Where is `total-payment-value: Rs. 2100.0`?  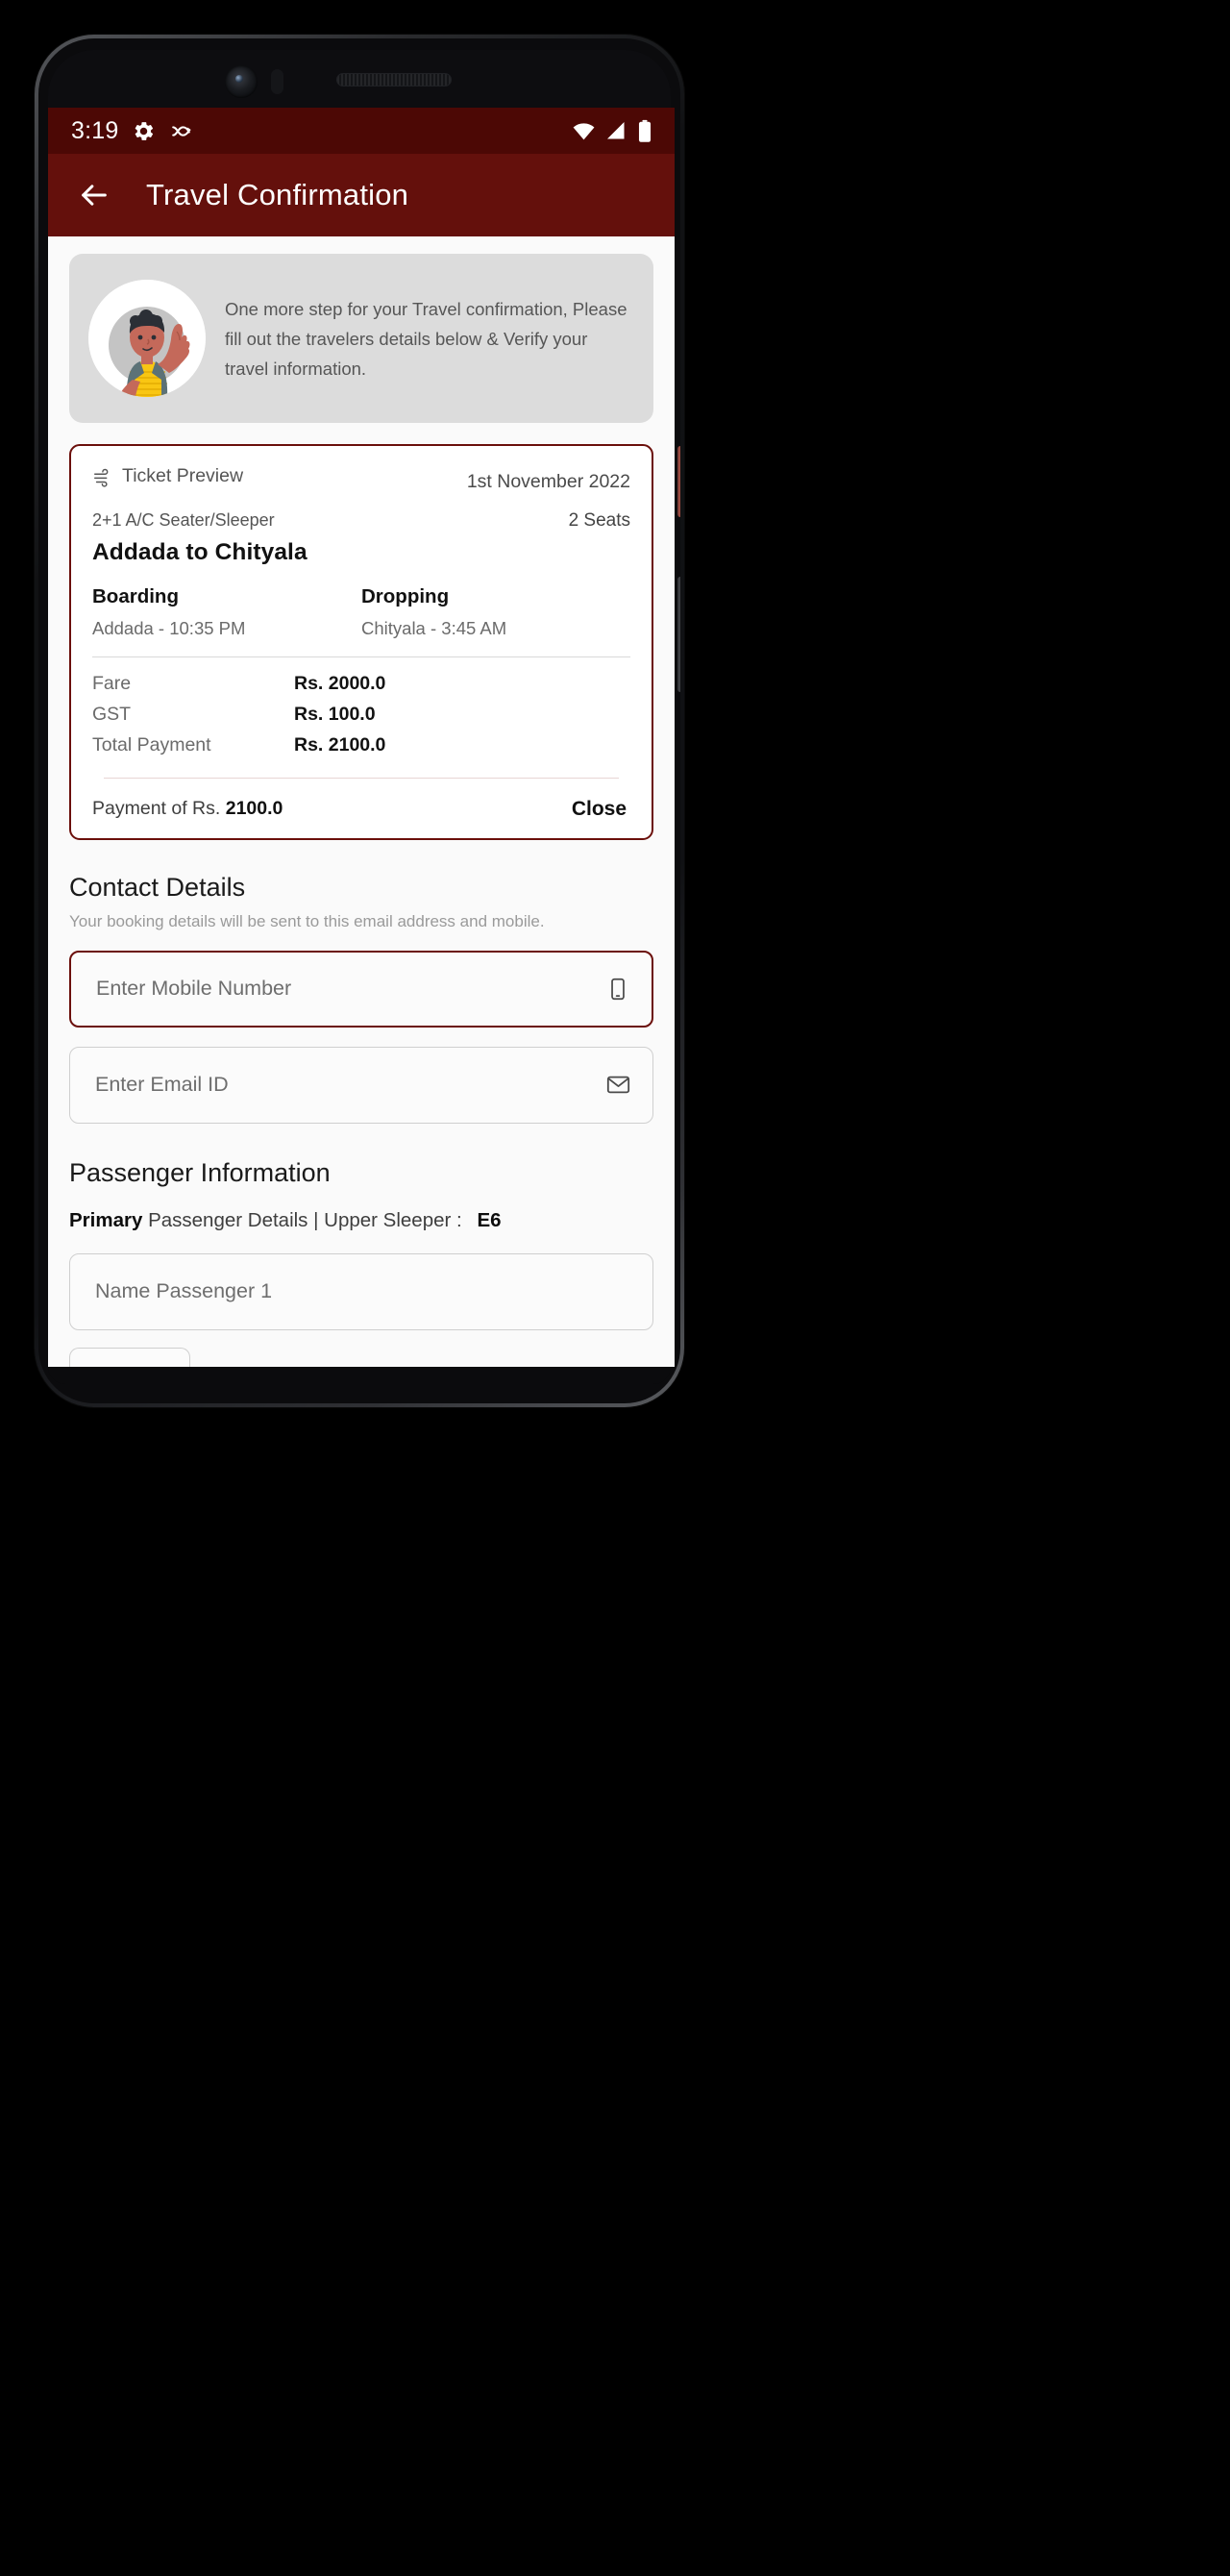 total-payment-value: Rs. 2100.0 is located at coordinates (340, 744).